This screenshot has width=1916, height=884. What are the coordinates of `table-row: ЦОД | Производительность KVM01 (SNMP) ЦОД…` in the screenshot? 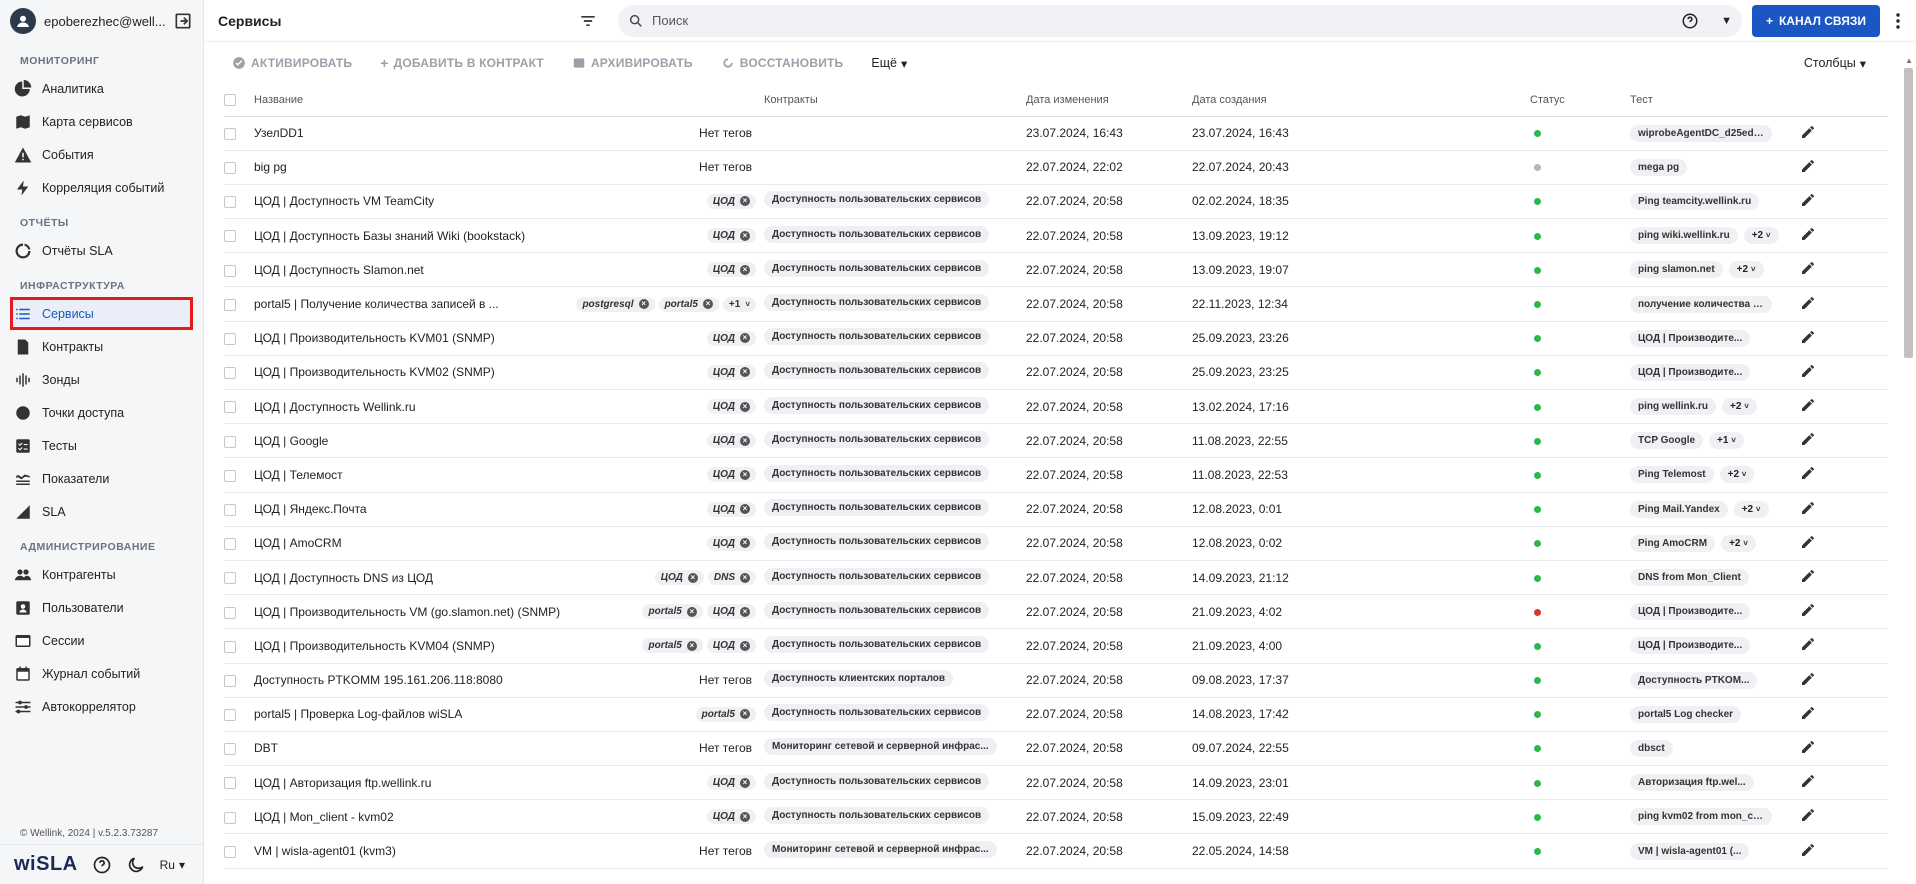 It's located at (1056, 338).